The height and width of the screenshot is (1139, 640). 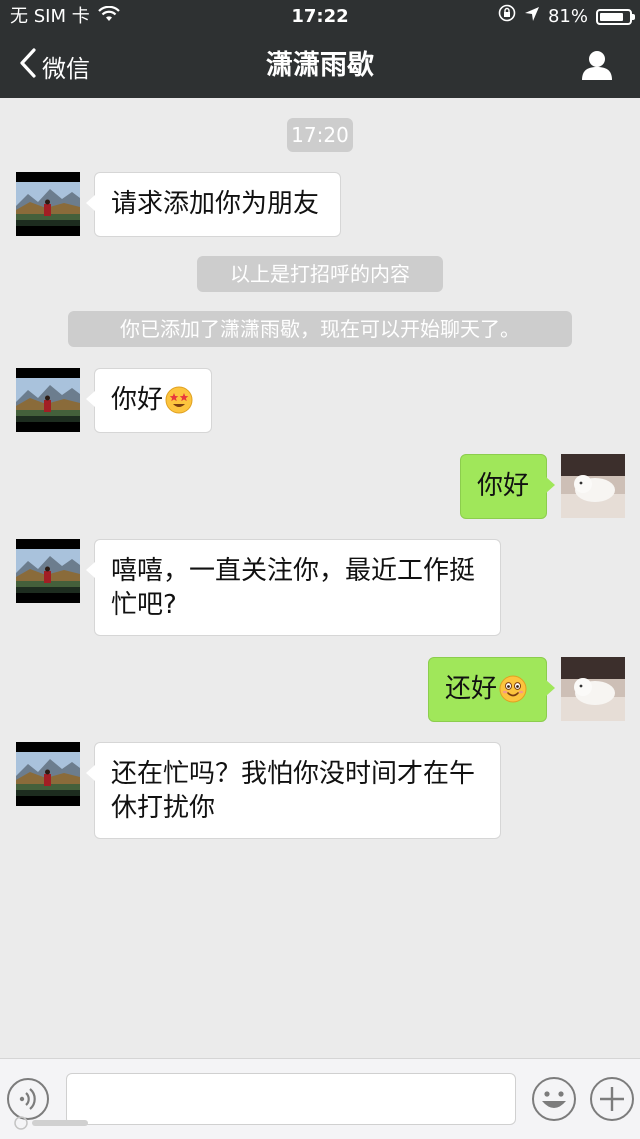 I want to click on plus-icon, so click(x=612, y=1099).